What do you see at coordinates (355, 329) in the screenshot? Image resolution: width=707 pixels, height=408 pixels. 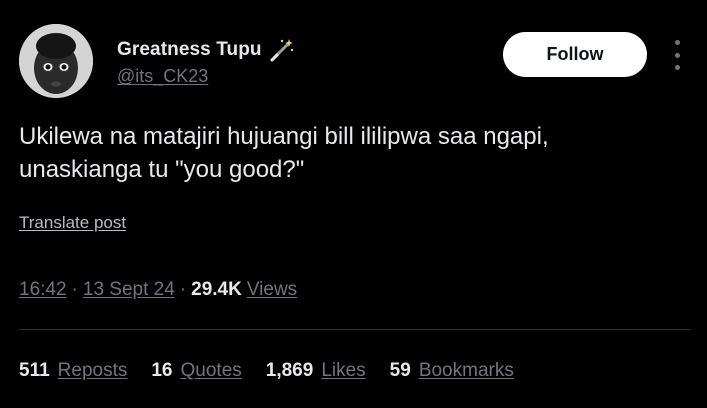 I see `divider` at bounding box center [355, 329].